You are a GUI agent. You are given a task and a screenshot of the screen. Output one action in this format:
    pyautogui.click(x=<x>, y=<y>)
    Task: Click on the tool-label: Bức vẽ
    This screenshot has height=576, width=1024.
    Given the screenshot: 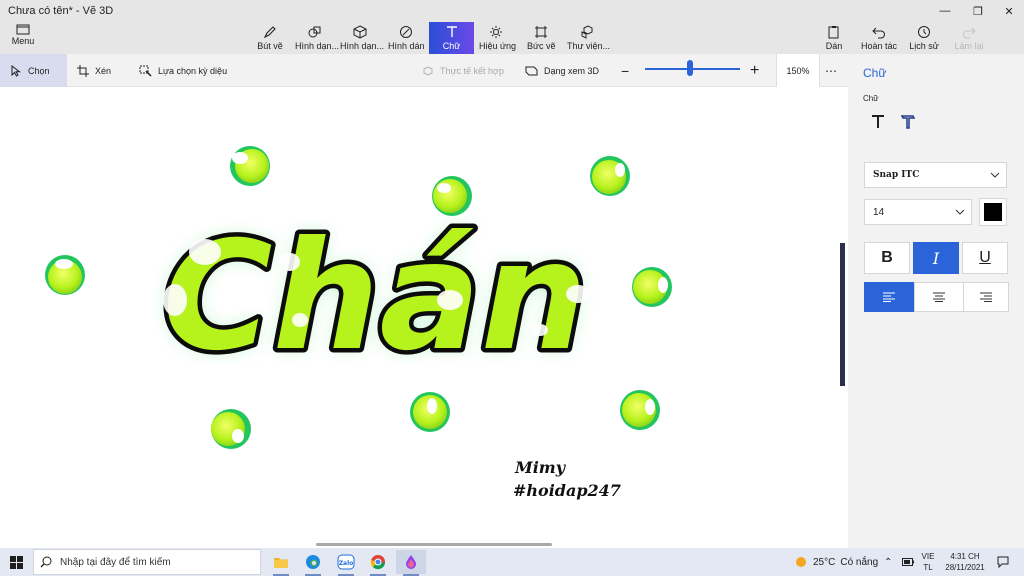 What is the action you would take?
    pyautogui.click(x=541, y=46)
    